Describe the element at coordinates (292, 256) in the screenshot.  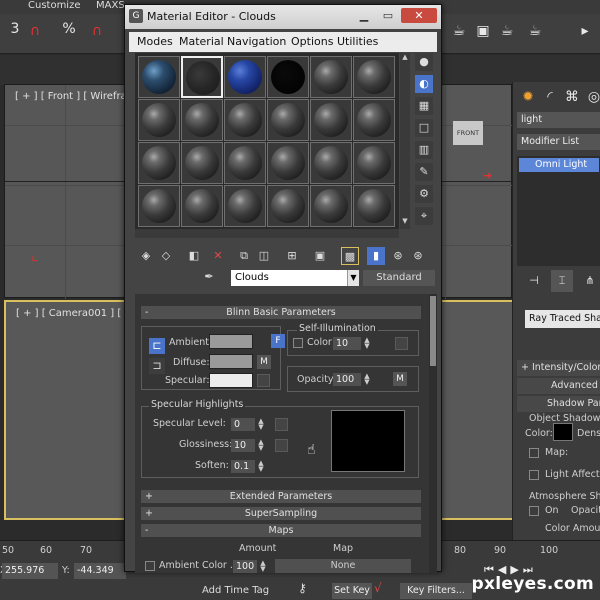
I see `put-to-library-icon: ⊞` at that location.